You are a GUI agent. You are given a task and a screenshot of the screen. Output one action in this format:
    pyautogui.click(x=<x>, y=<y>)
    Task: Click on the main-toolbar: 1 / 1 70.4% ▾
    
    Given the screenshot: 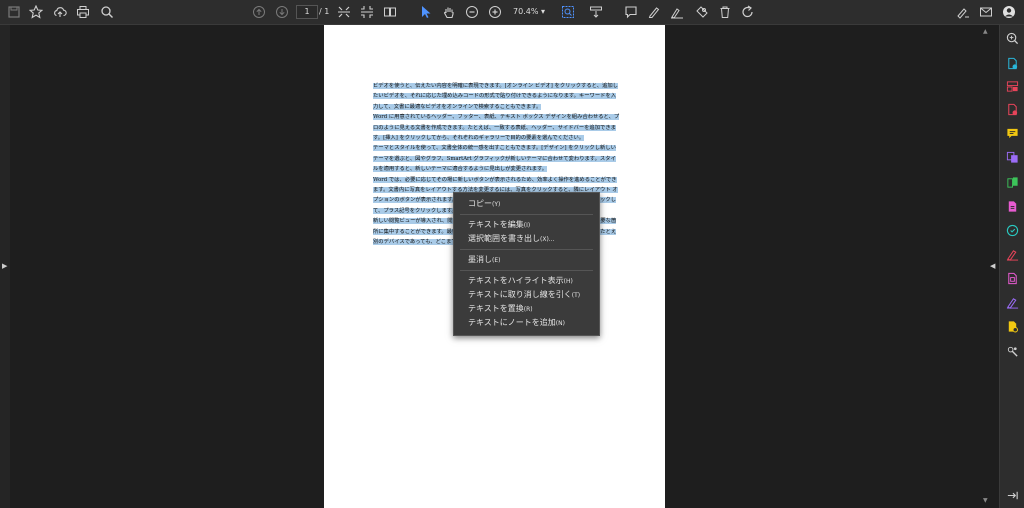 What is the action you would take?
    pyautogui.click(x=512, y=12)
    